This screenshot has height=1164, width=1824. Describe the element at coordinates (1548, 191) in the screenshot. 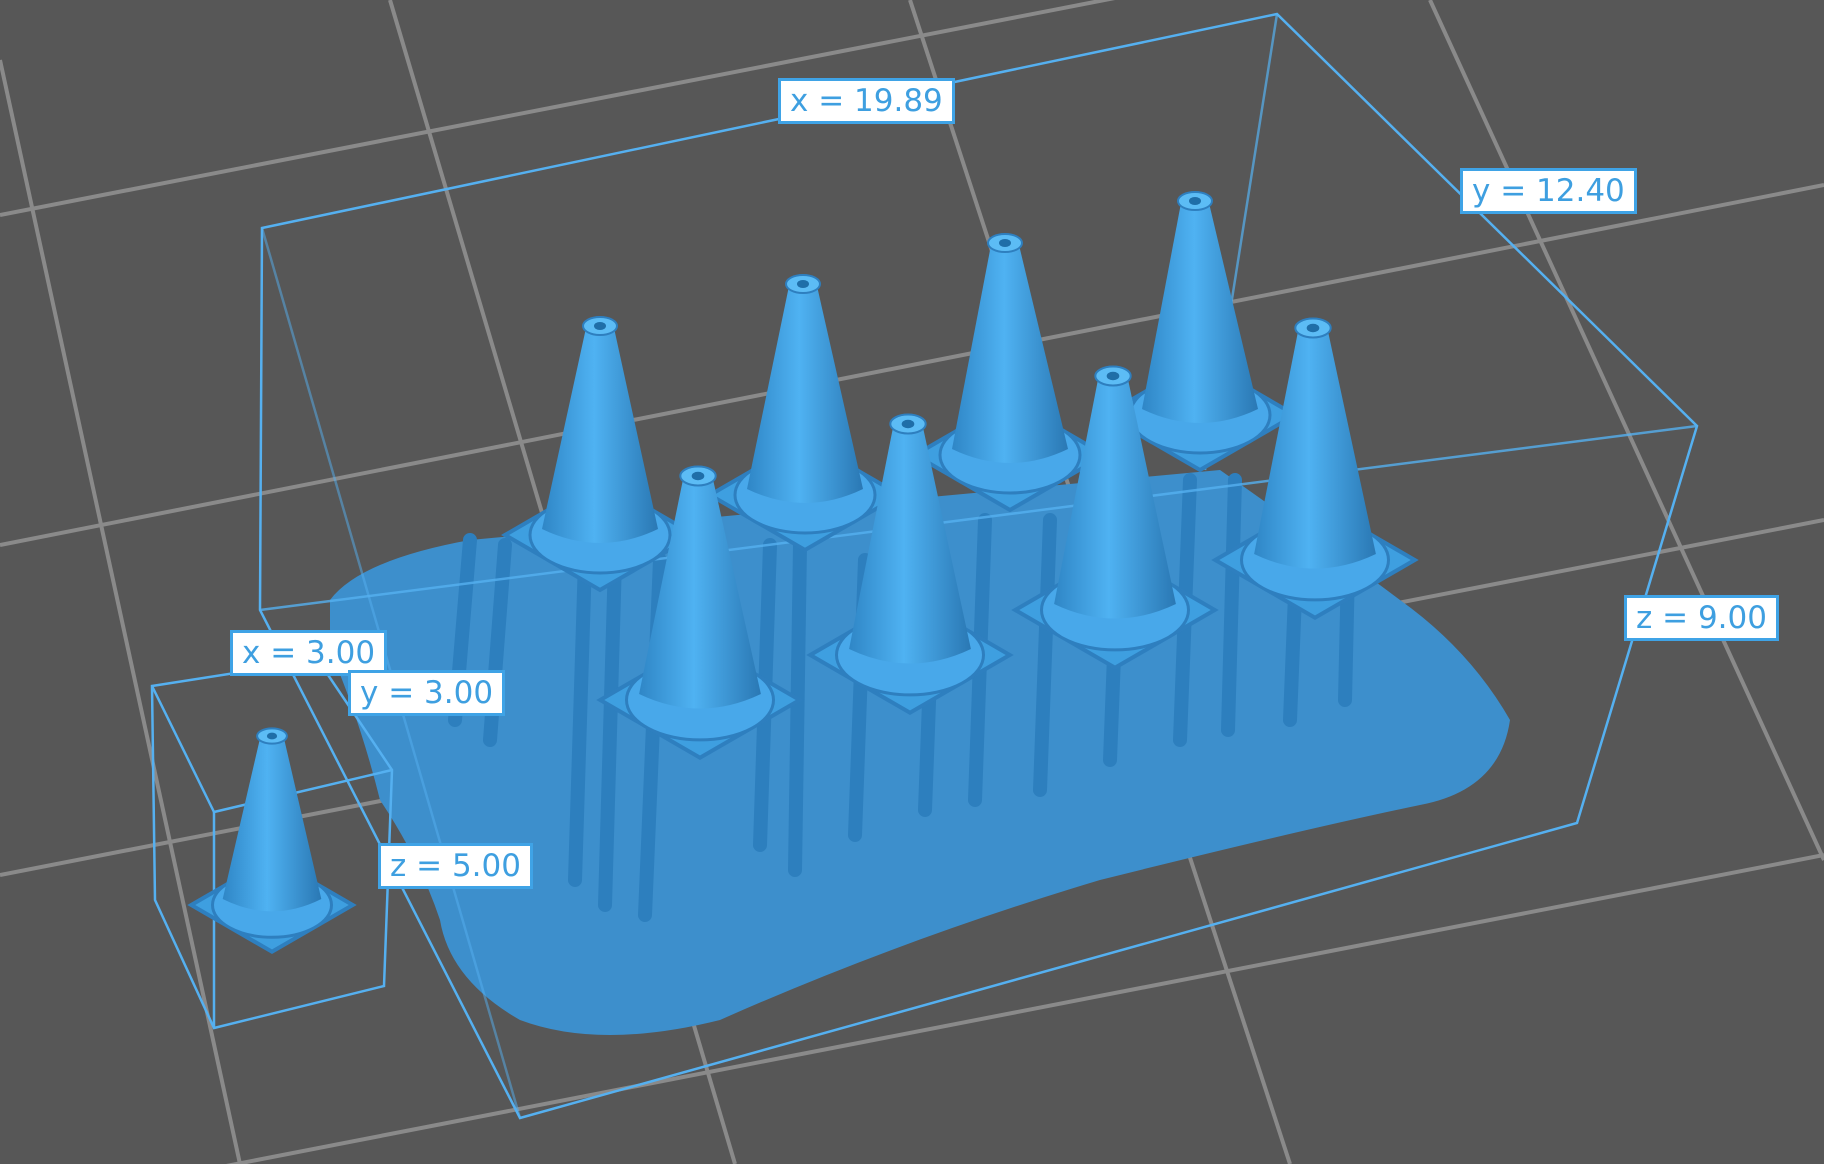

I see `array-y-dimension-label: y = 12.40` at that location.